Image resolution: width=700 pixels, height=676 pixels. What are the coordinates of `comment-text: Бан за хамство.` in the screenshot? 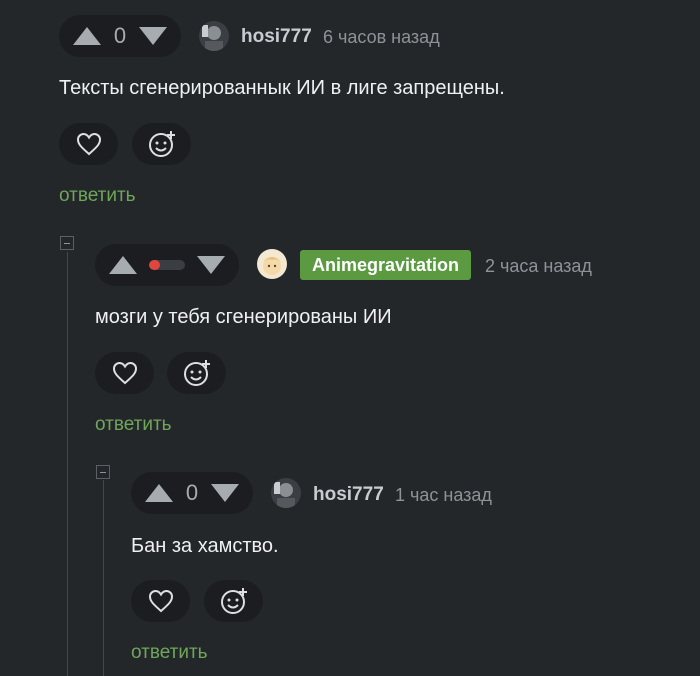 It's located at (205, 546).